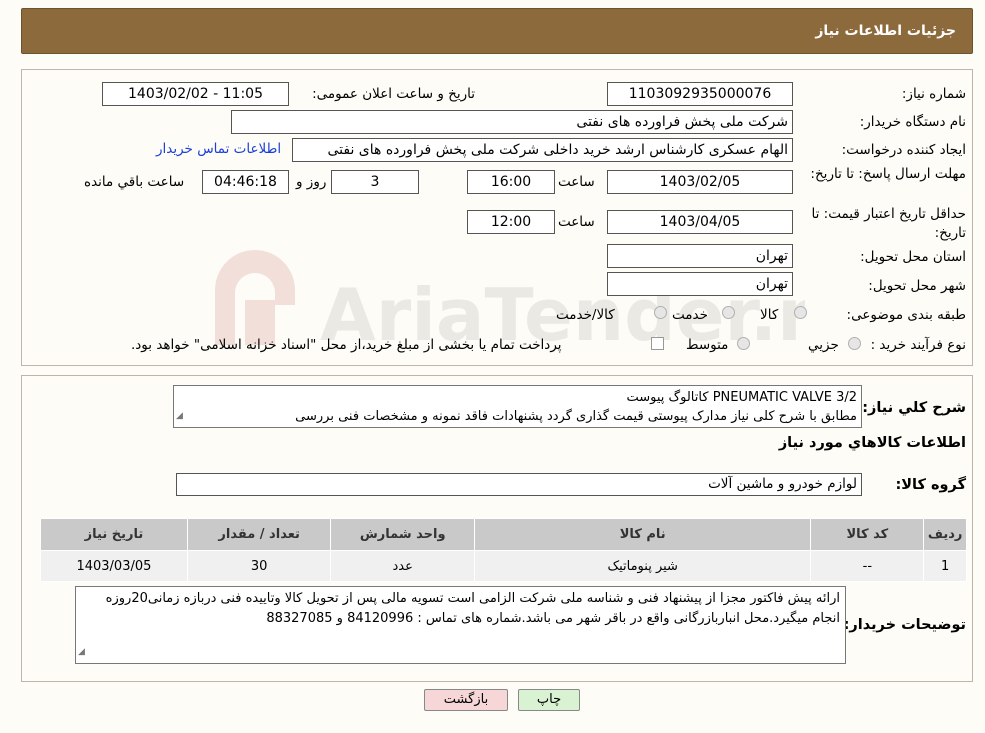  Describe the element at coordinates (549, 700) in the screenshot. I see `print-button: چاپ` at that location.